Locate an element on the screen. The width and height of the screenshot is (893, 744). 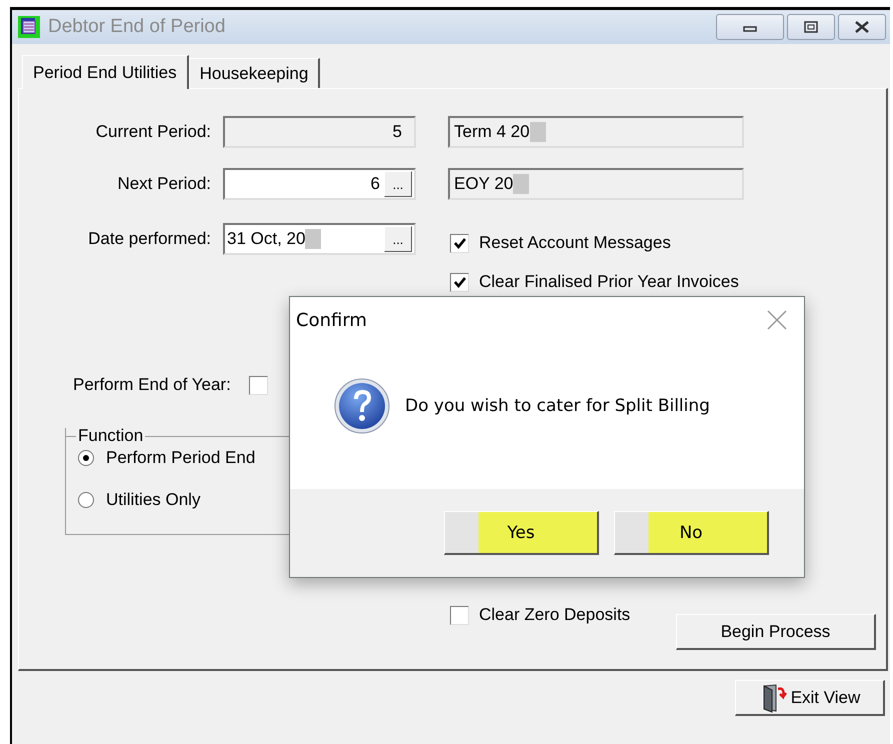
field-label: Current Period: is located at coordinates (152, 132).